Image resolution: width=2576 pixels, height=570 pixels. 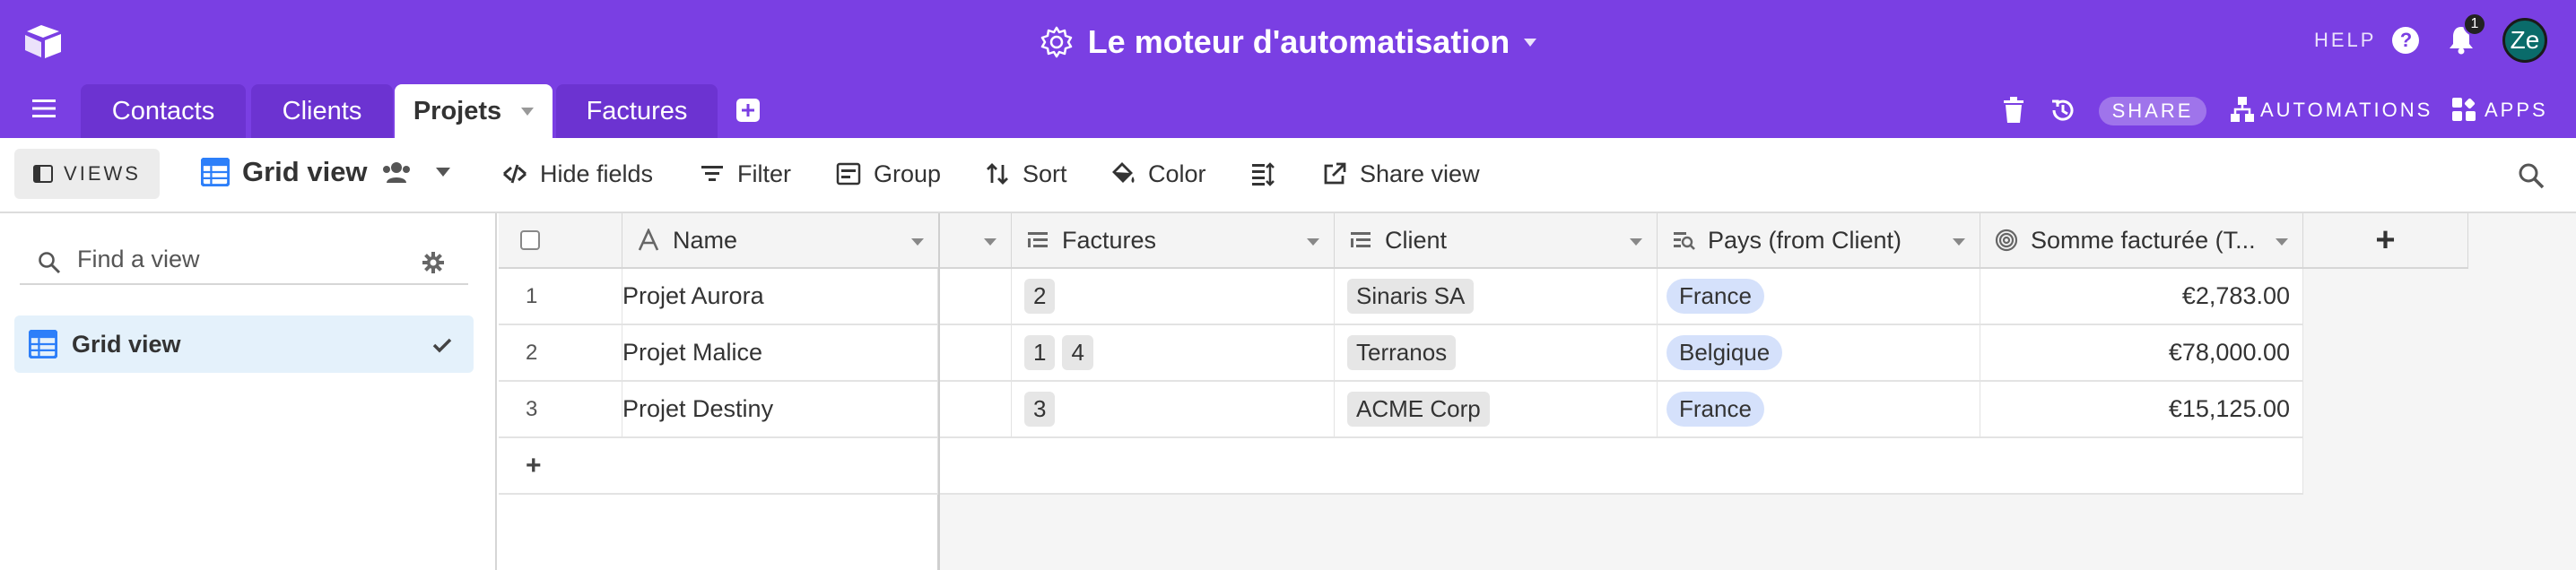 I want to click on automations-button: AUTOMATIONS, so click(x=2346, y=110).